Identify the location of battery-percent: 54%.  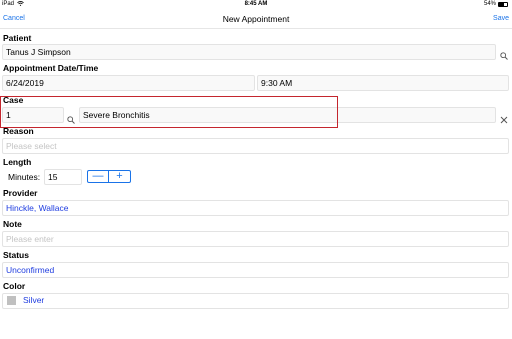
(489, 4).